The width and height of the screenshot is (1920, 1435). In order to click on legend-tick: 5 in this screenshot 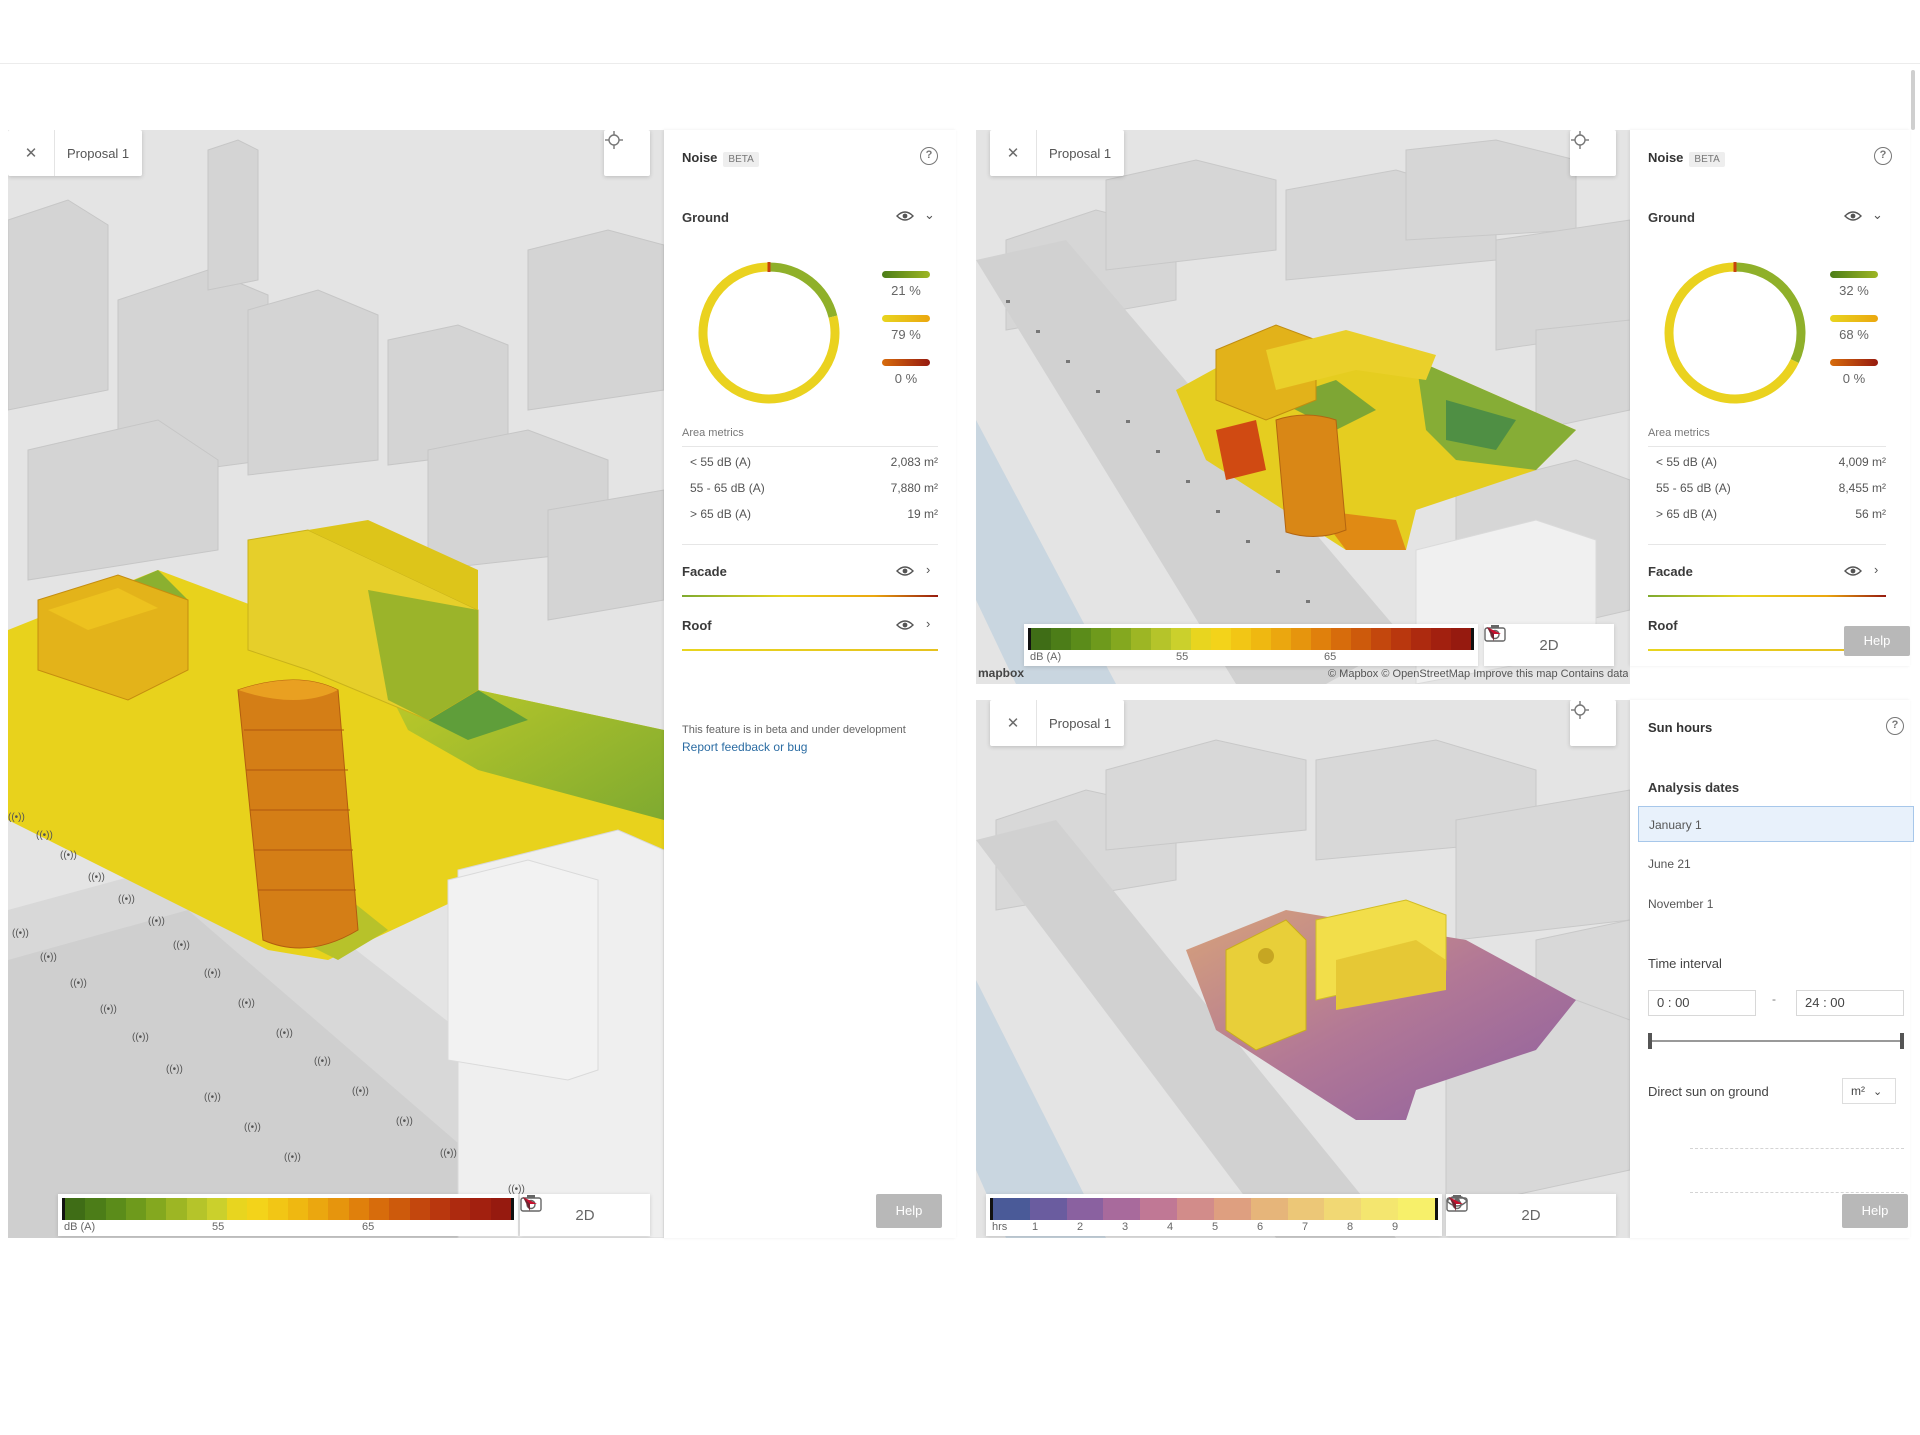, I will do `click(1215, 1227)`.